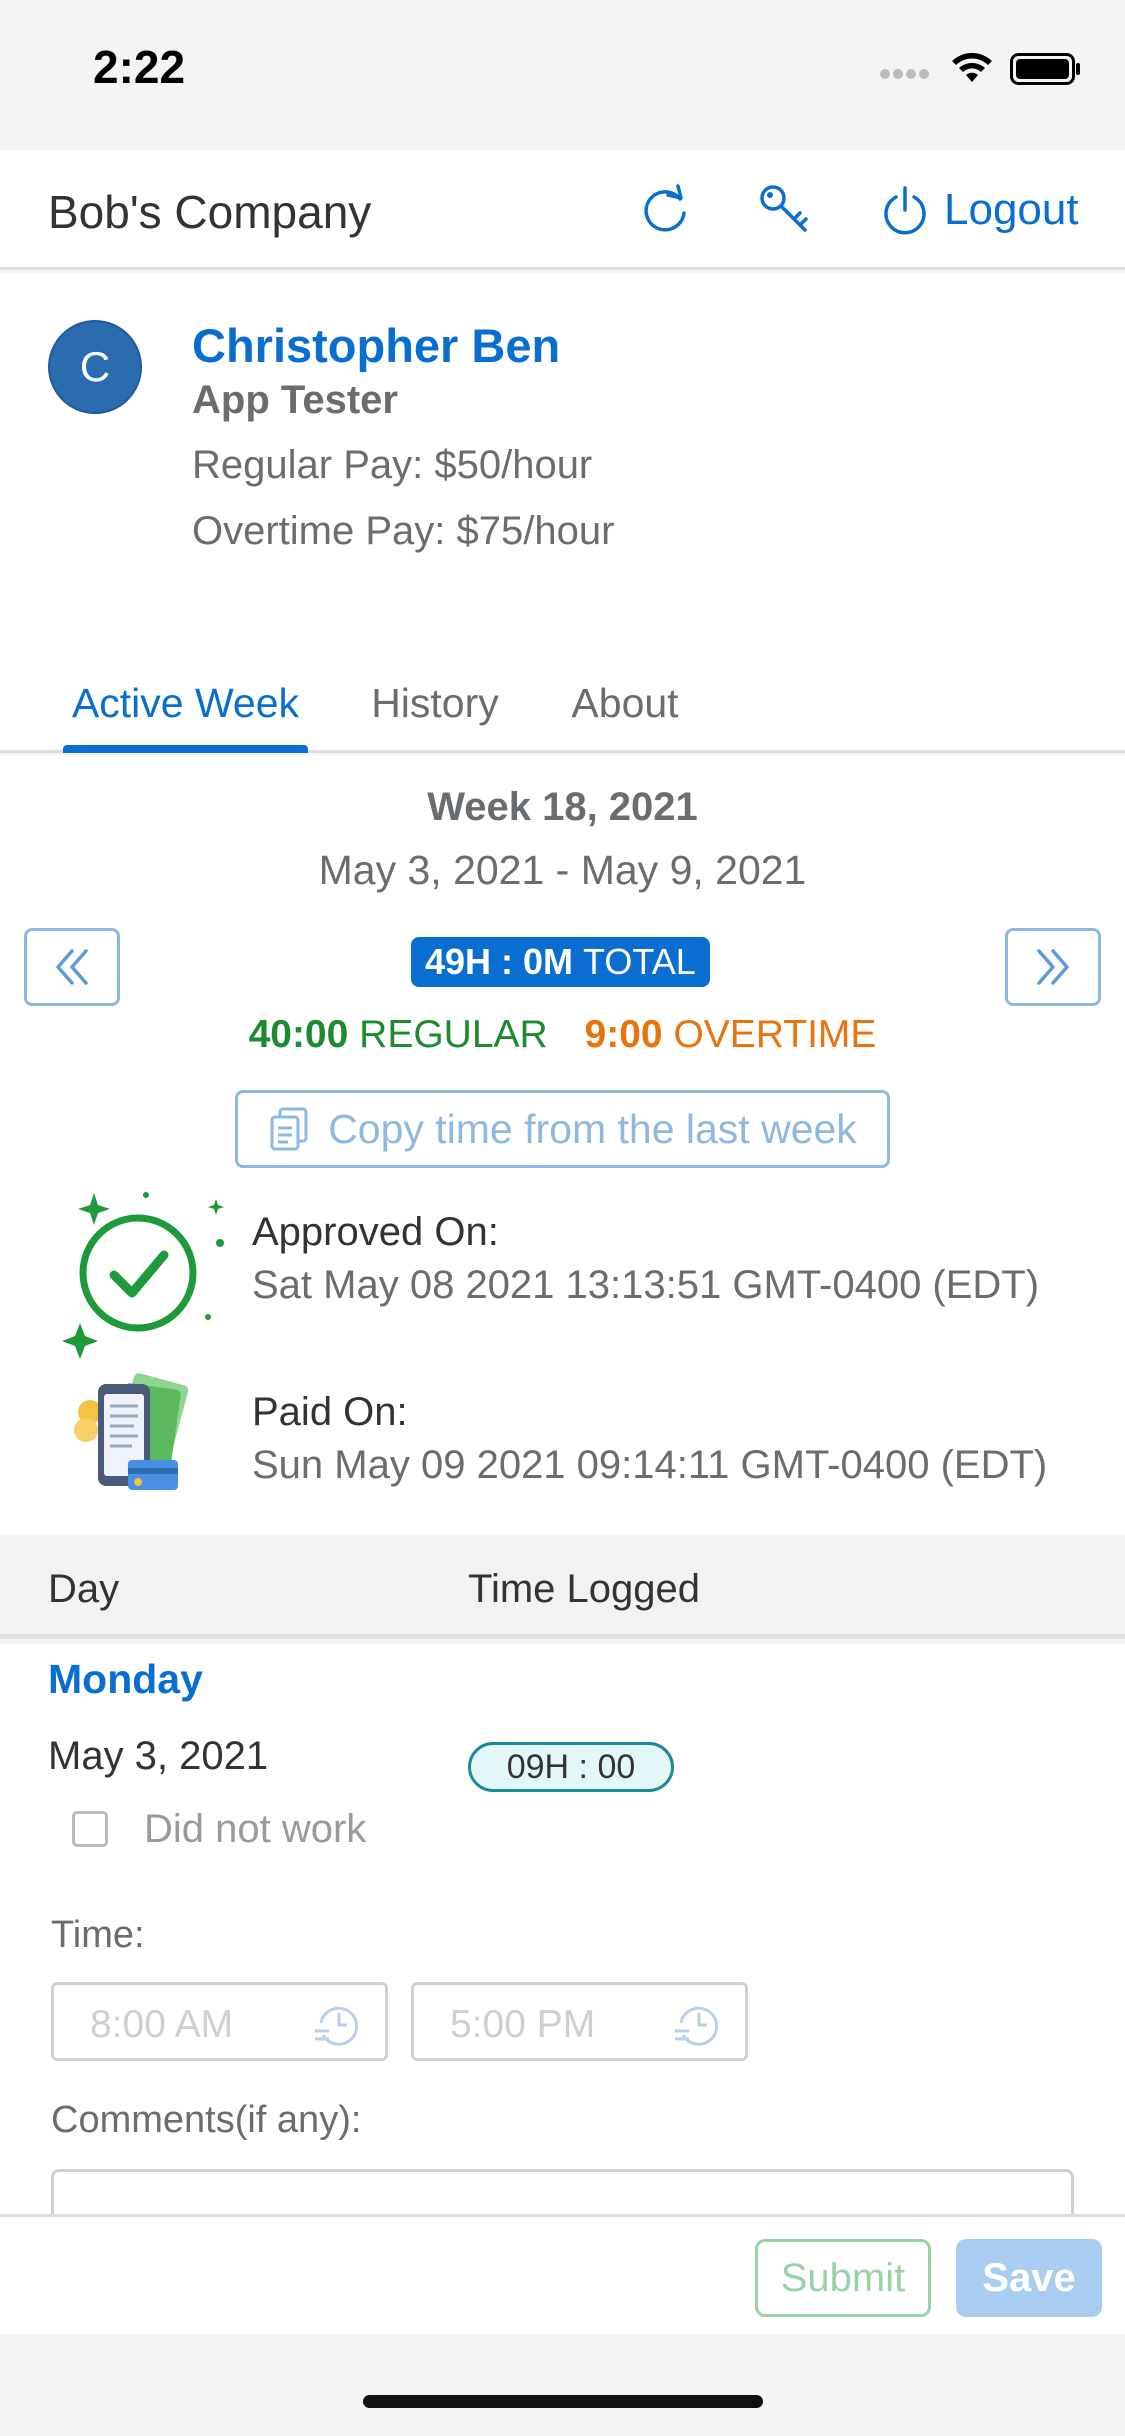 This screenshot has height=2436, width=1125. I want to click on paid-date: Sun May 09 2021 09:14:11 GMT-0400 (EDT), so click(650, 1465).